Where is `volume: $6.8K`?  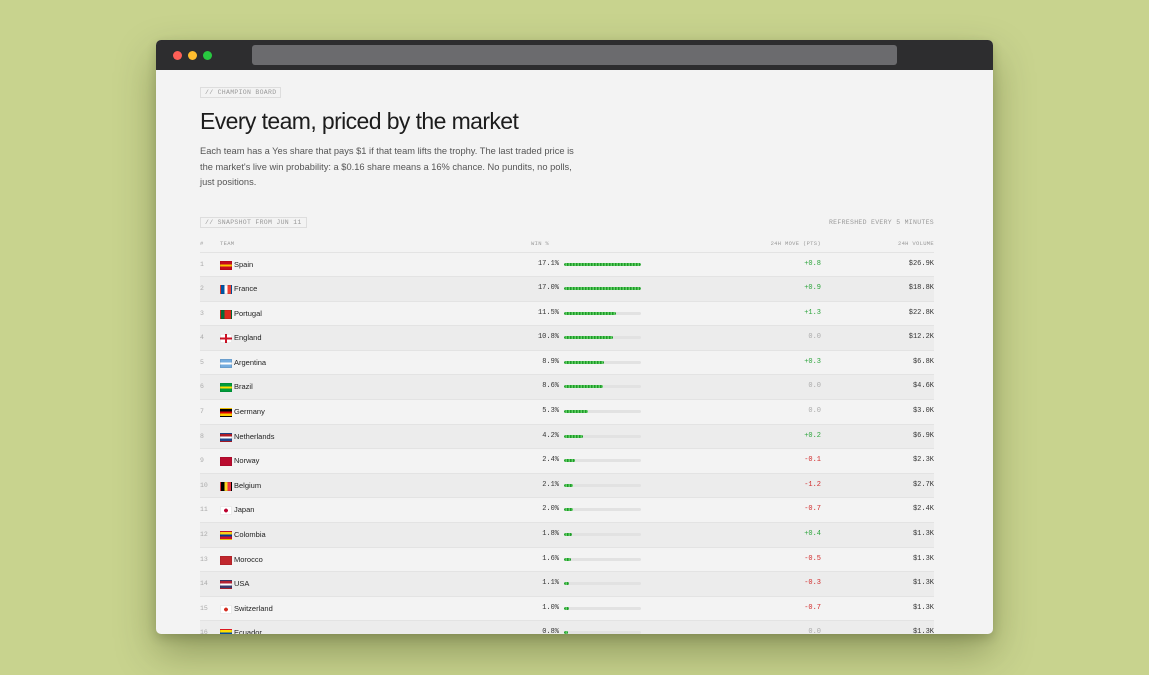
volume: $6.8K is located at coordinates (923, 361).